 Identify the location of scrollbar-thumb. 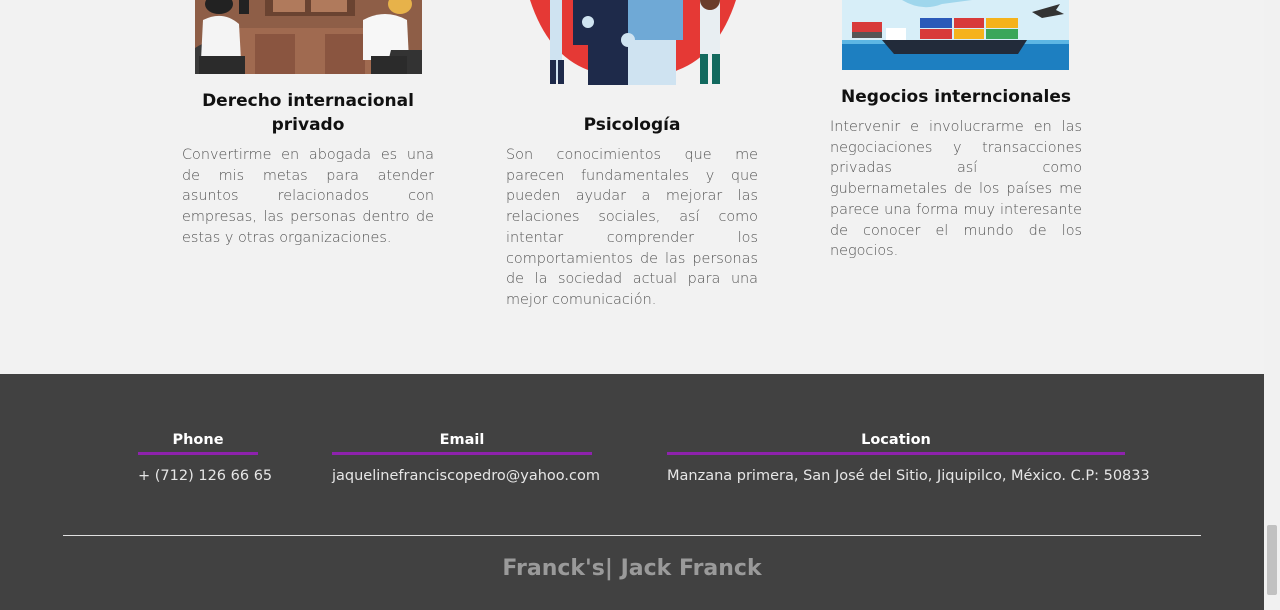
(1272, 560).